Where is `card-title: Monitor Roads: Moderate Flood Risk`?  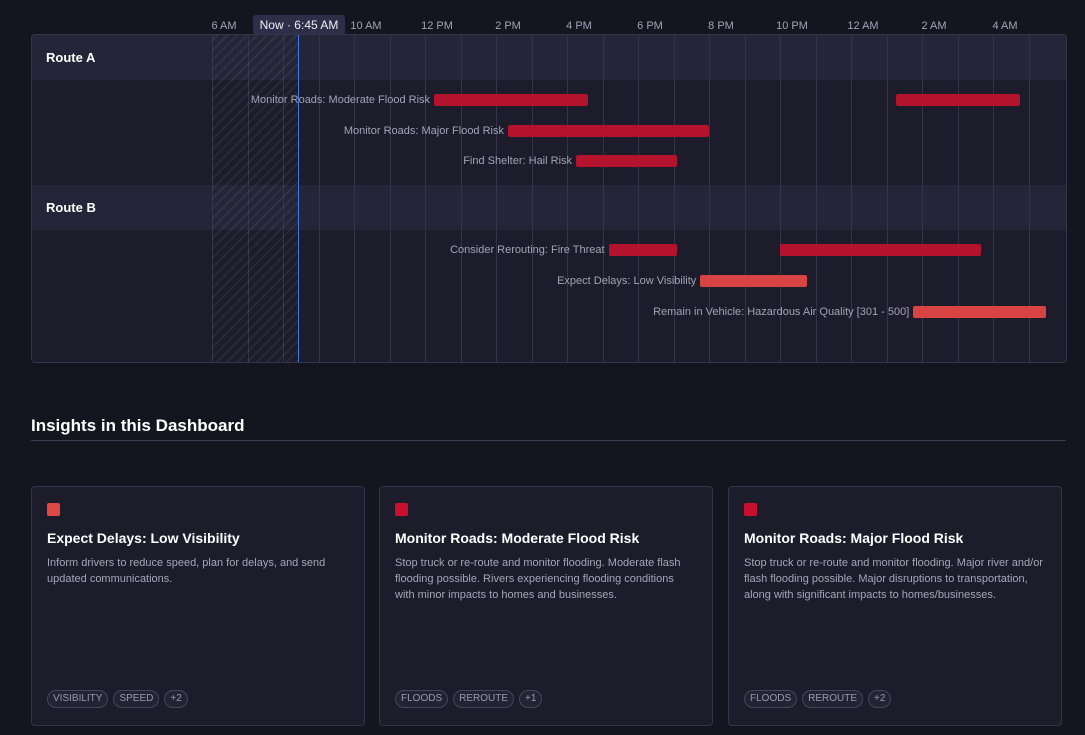
card-title: Monitor Roads: Moderate Flood Risk is located at coordinates (517, 538).